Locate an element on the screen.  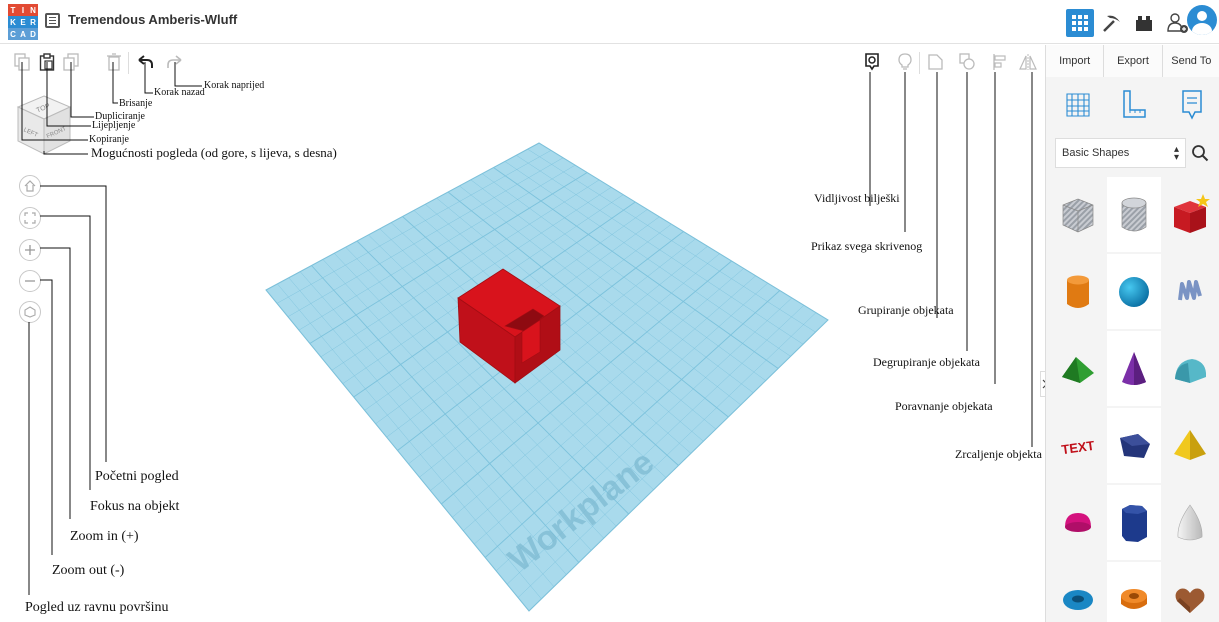
shape-text: TEXT is located at coordinates (1078, 445).